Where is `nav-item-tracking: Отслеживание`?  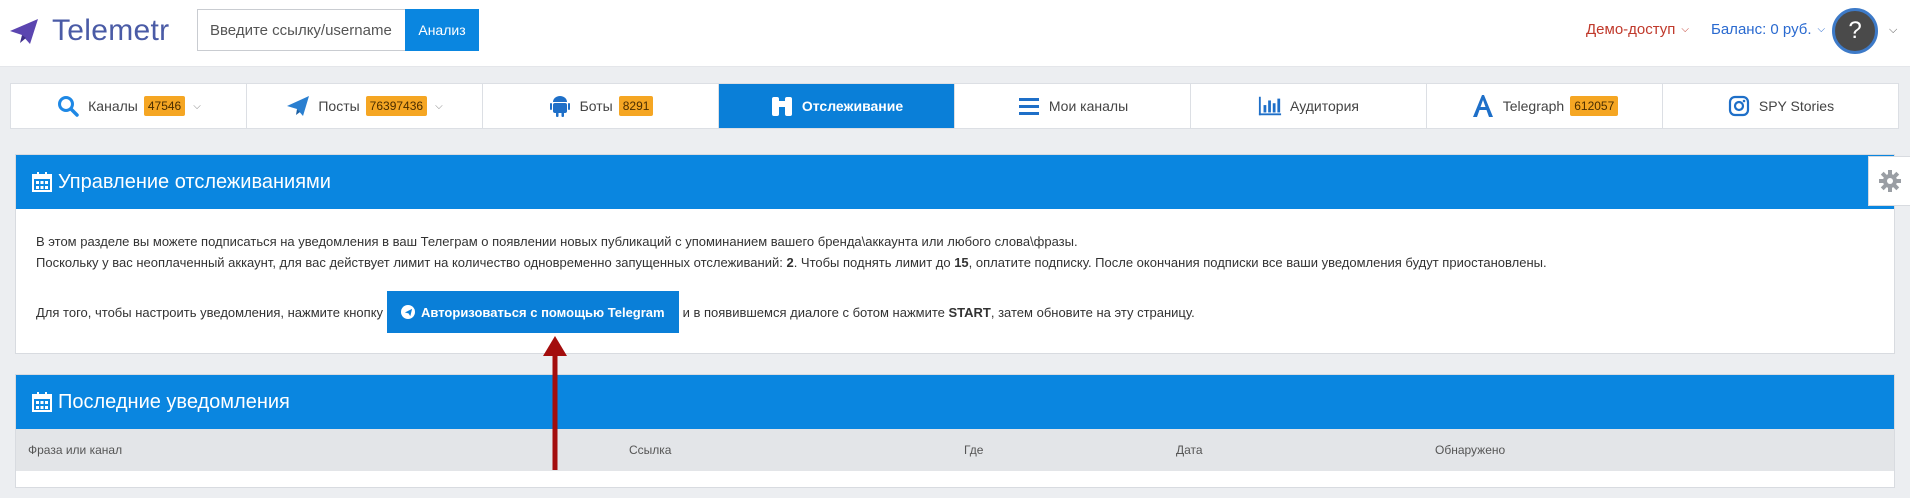 nav-item-tracking: Отслеживание is located at coordinates (837, 106).